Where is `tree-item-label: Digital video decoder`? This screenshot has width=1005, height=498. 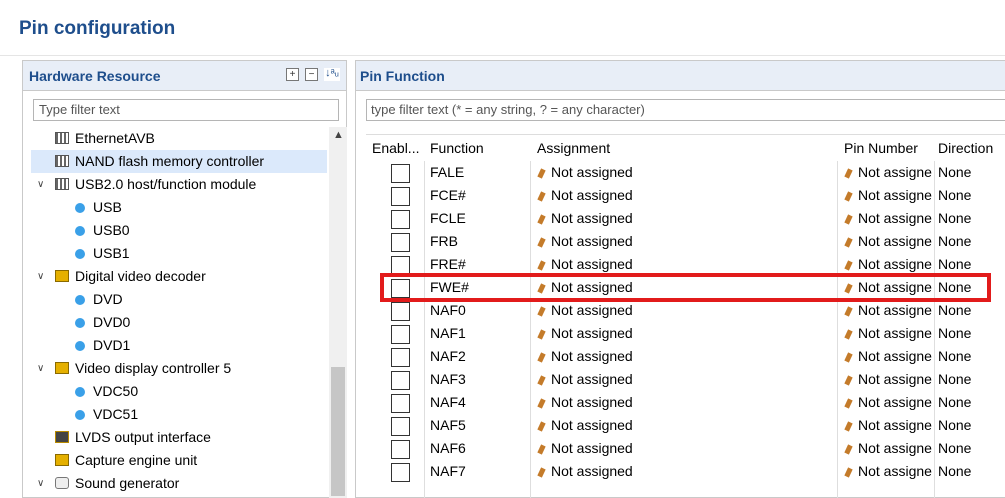 tree-item-label: Digital video decoder is located at coordinates (140, 276).